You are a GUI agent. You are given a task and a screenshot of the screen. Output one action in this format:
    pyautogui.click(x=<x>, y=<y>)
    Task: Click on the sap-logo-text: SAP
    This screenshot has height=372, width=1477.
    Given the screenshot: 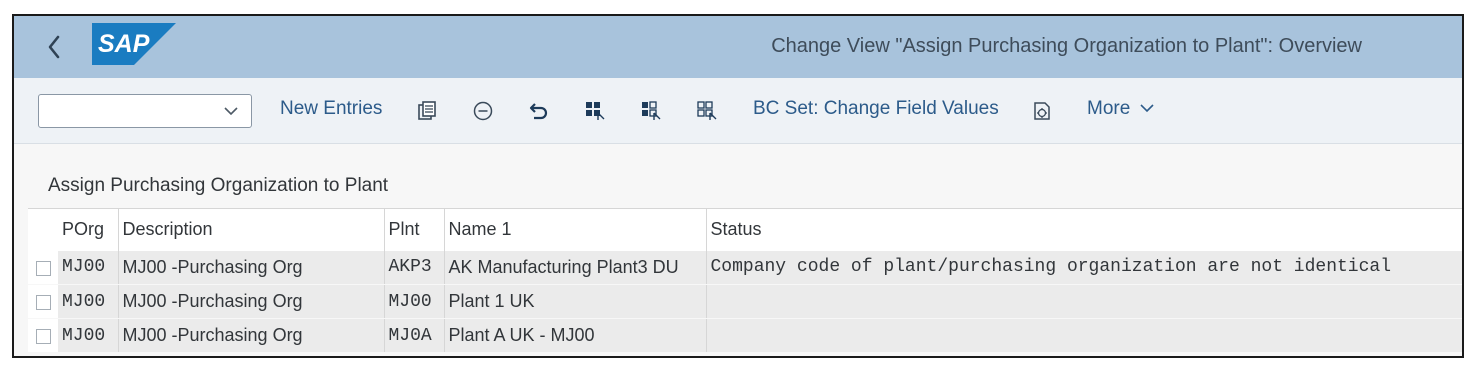 What is the action you would take?
    pyautogui.click(x=124, y=44)
    